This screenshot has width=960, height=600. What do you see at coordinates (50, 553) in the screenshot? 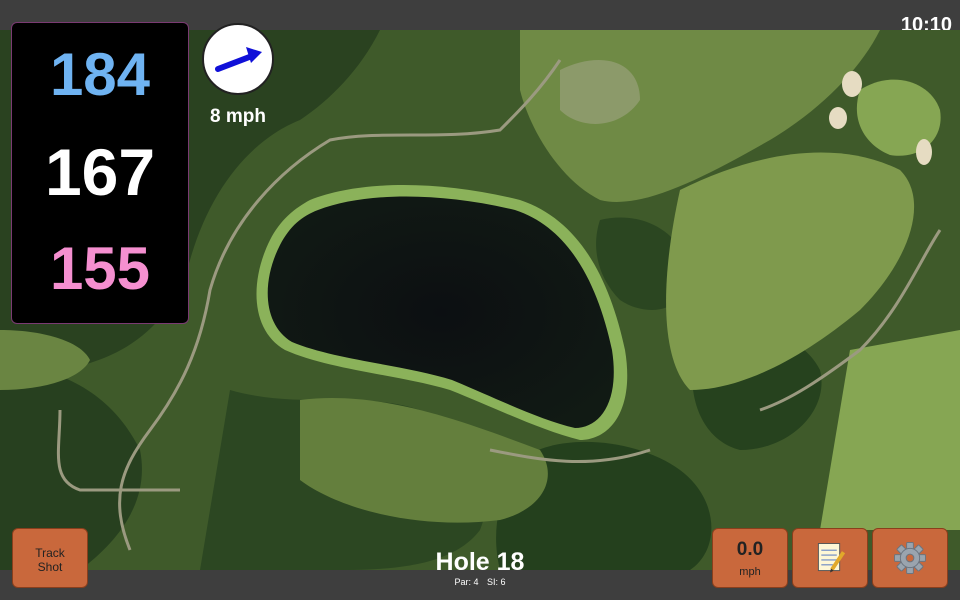
I see `track-shot-label-line1: Track` at bounding box center [50, 553].